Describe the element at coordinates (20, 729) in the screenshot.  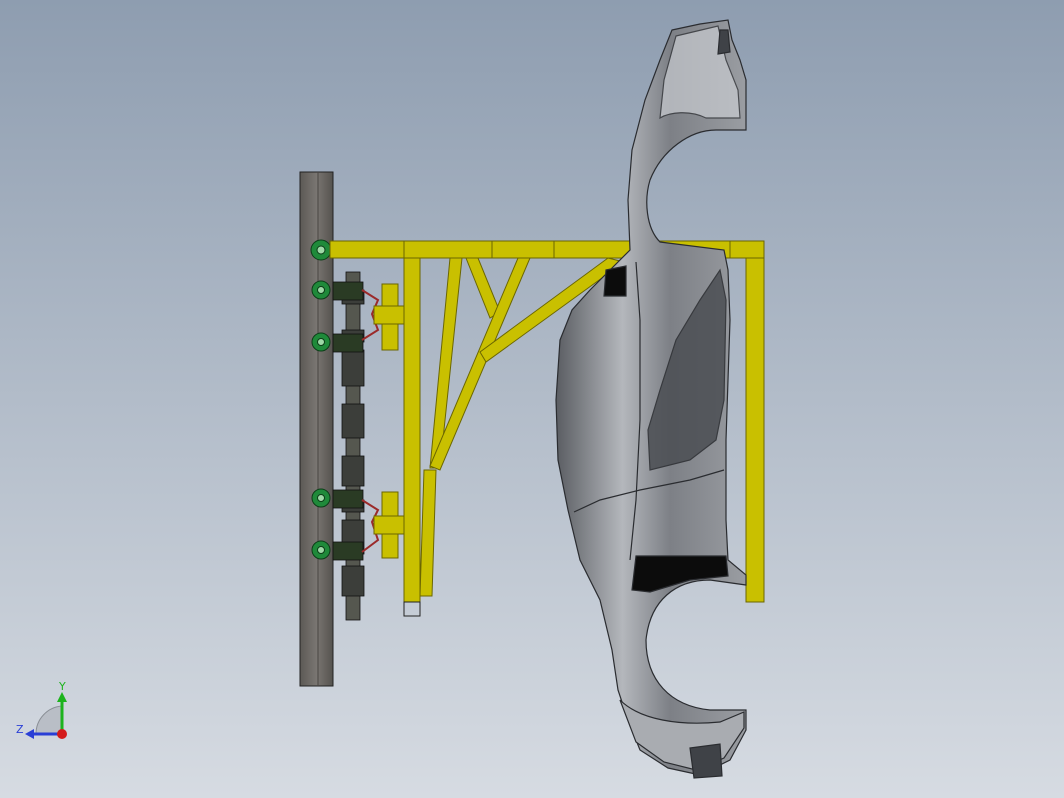
I see `z-axis-label: Z` at that location.